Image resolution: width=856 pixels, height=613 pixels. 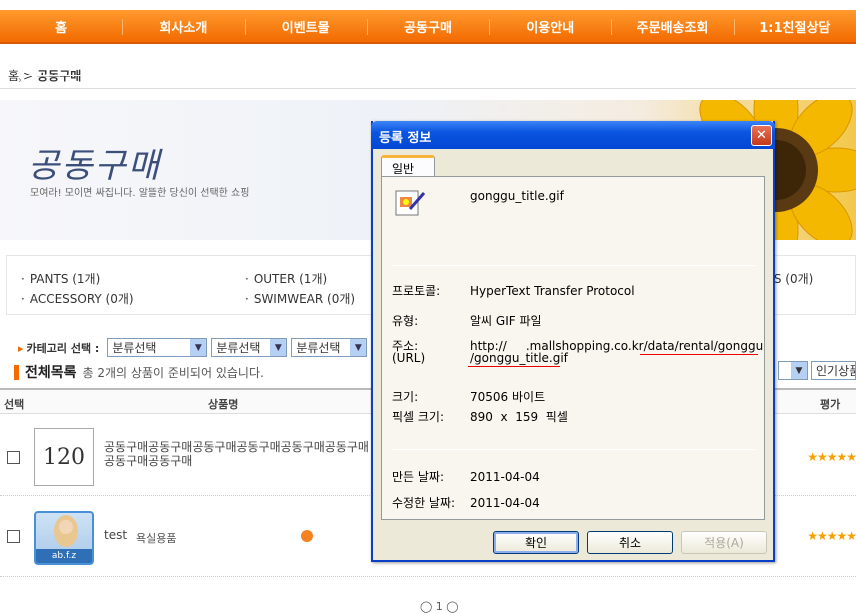 I want to click on breadcrumb: › 홈 > 공동구매, so click(x=195, y=76).